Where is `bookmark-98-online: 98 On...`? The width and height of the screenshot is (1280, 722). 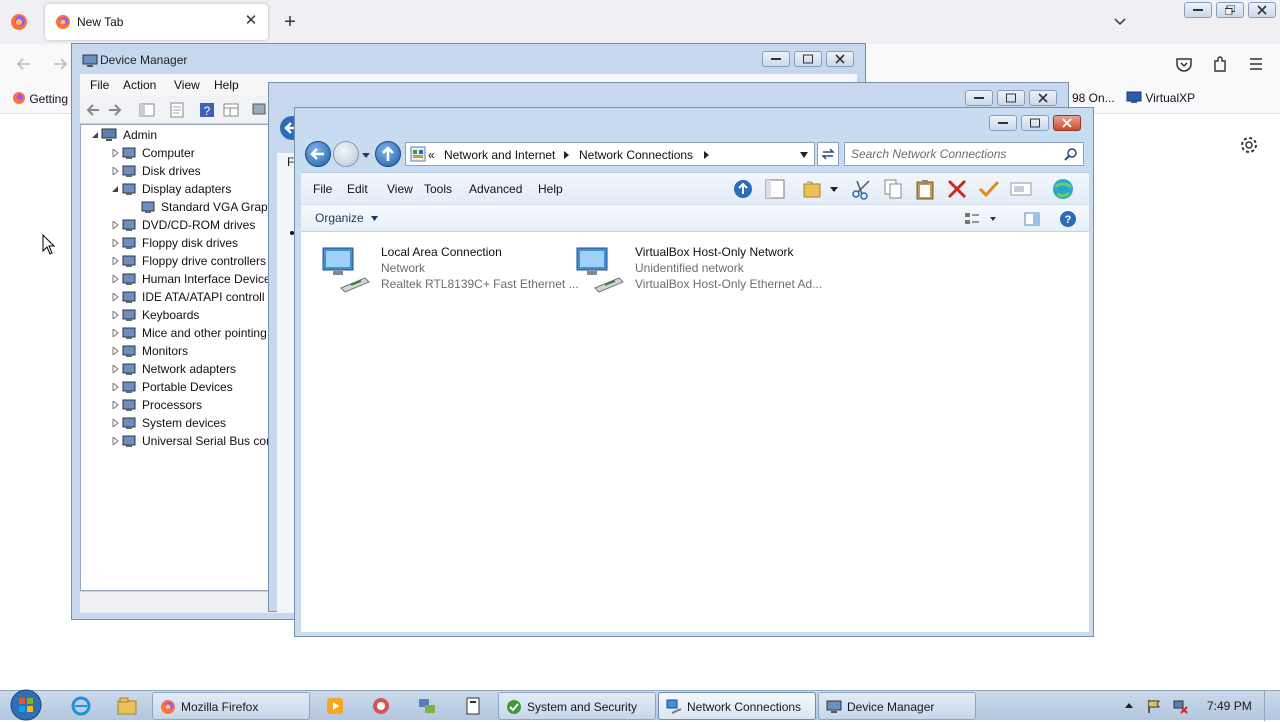
bookmark-98-online: 98 On... is located at coordinates (1093, 99).